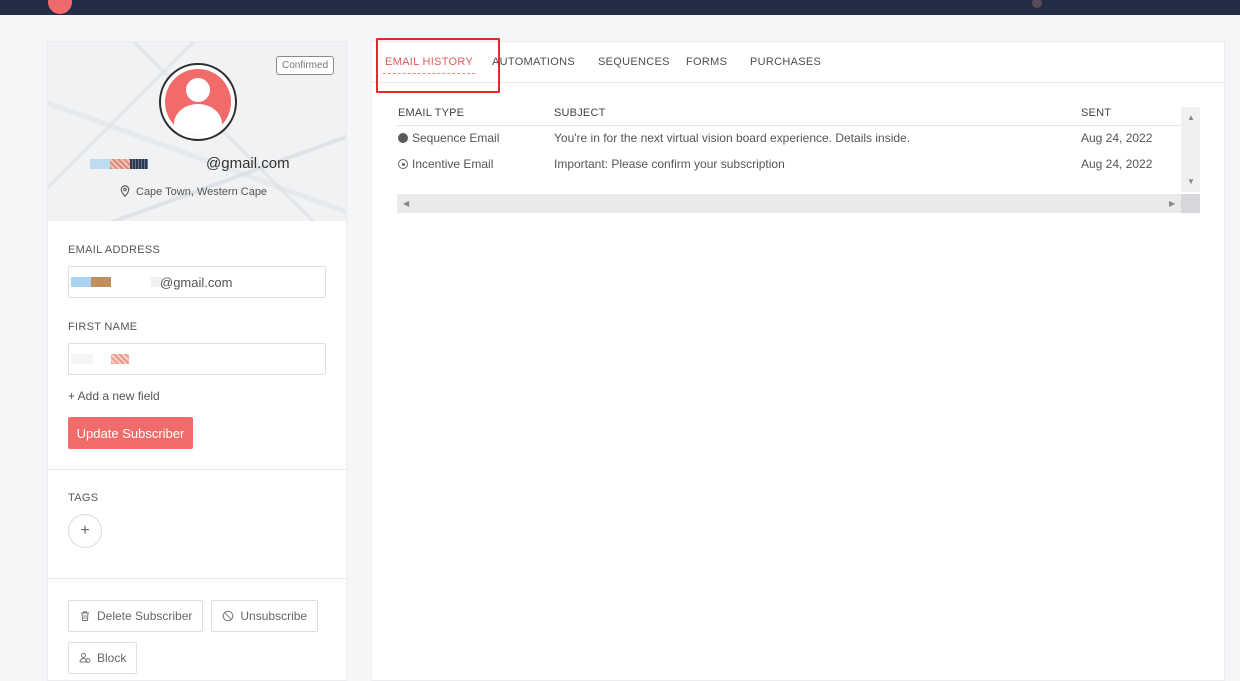  Describe the element at coordinates (60, 7) in the screenshot. I see `app-logo` at that location.